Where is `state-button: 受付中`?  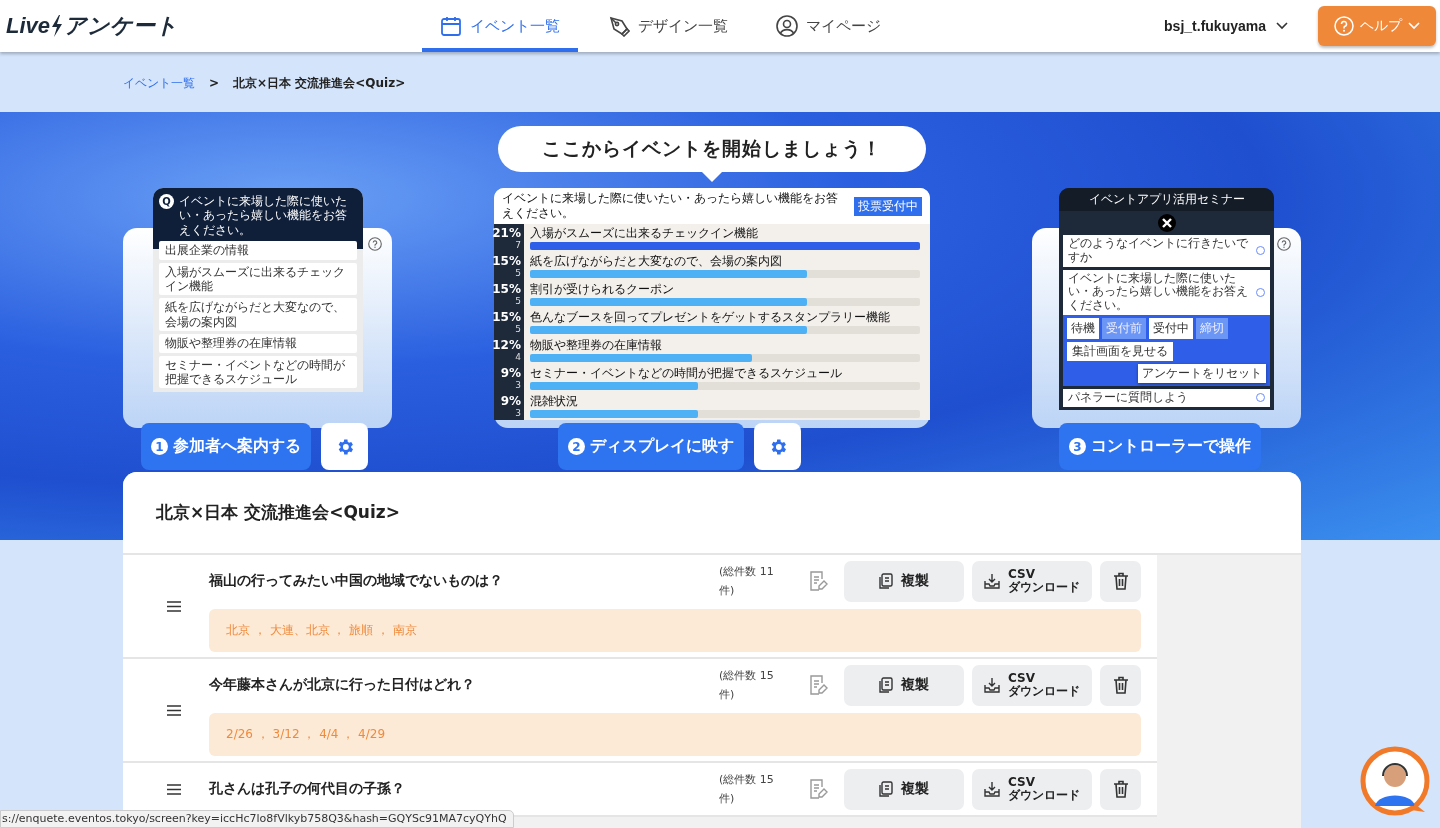
state-button: 受付中 is located at coordinates (1171, 328).